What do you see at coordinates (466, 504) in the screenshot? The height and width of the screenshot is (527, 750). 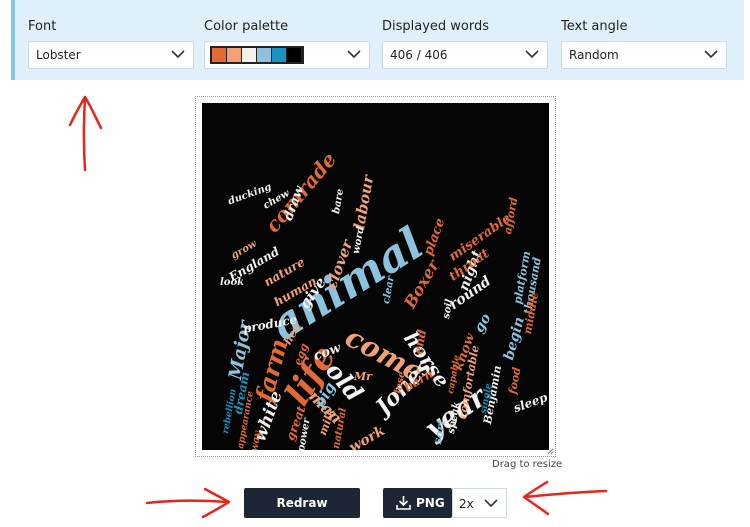 I see `scale-value: 2x` at bounding box center [466, 504].